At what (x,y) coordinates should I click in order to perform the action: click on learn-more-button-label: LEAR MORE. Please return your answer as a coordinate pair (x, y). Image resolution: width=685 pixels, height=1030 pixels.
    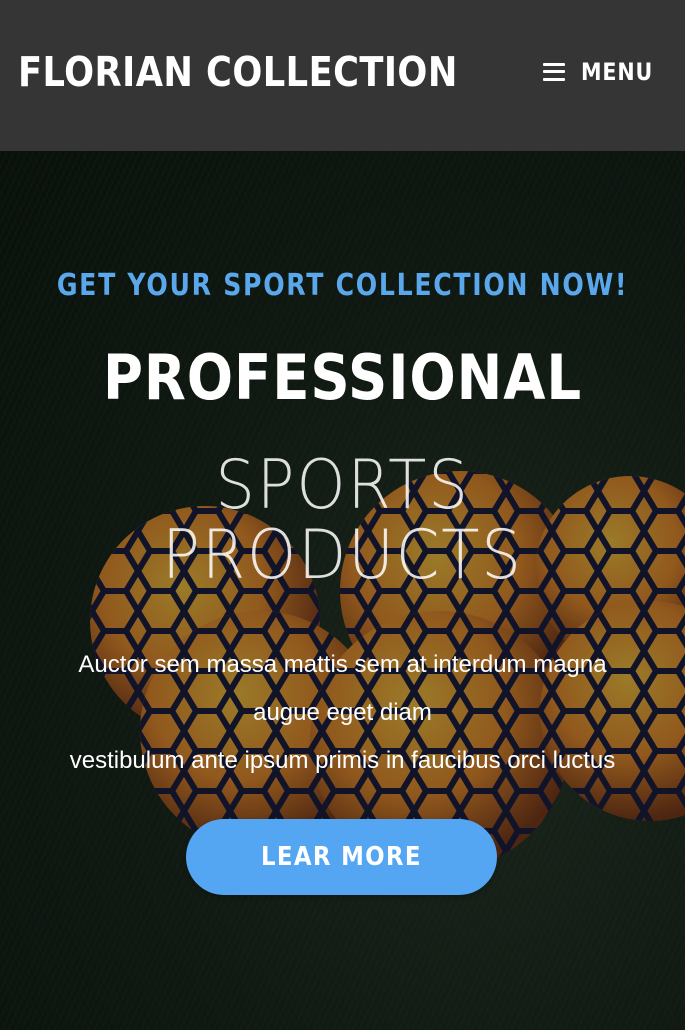
    Looking at the image, I should click on (341, 857).